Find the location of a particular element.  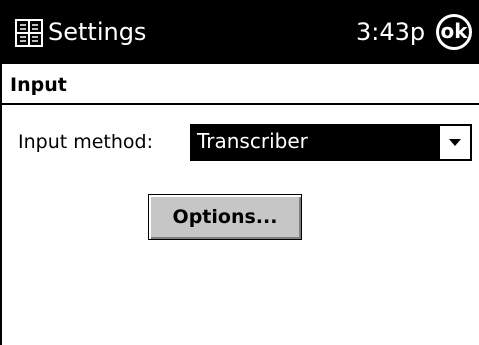

page-title: Input is located at coordinates (38, 85).